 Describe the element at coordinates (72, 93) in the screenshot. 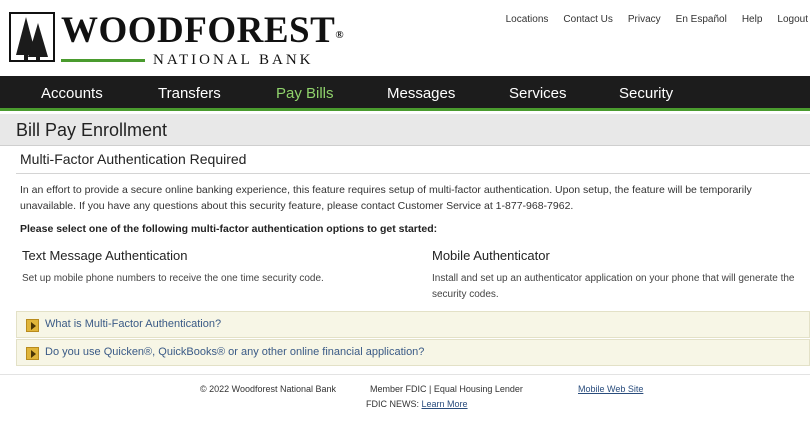

I see `nav-accounts: Accounts` at that location.